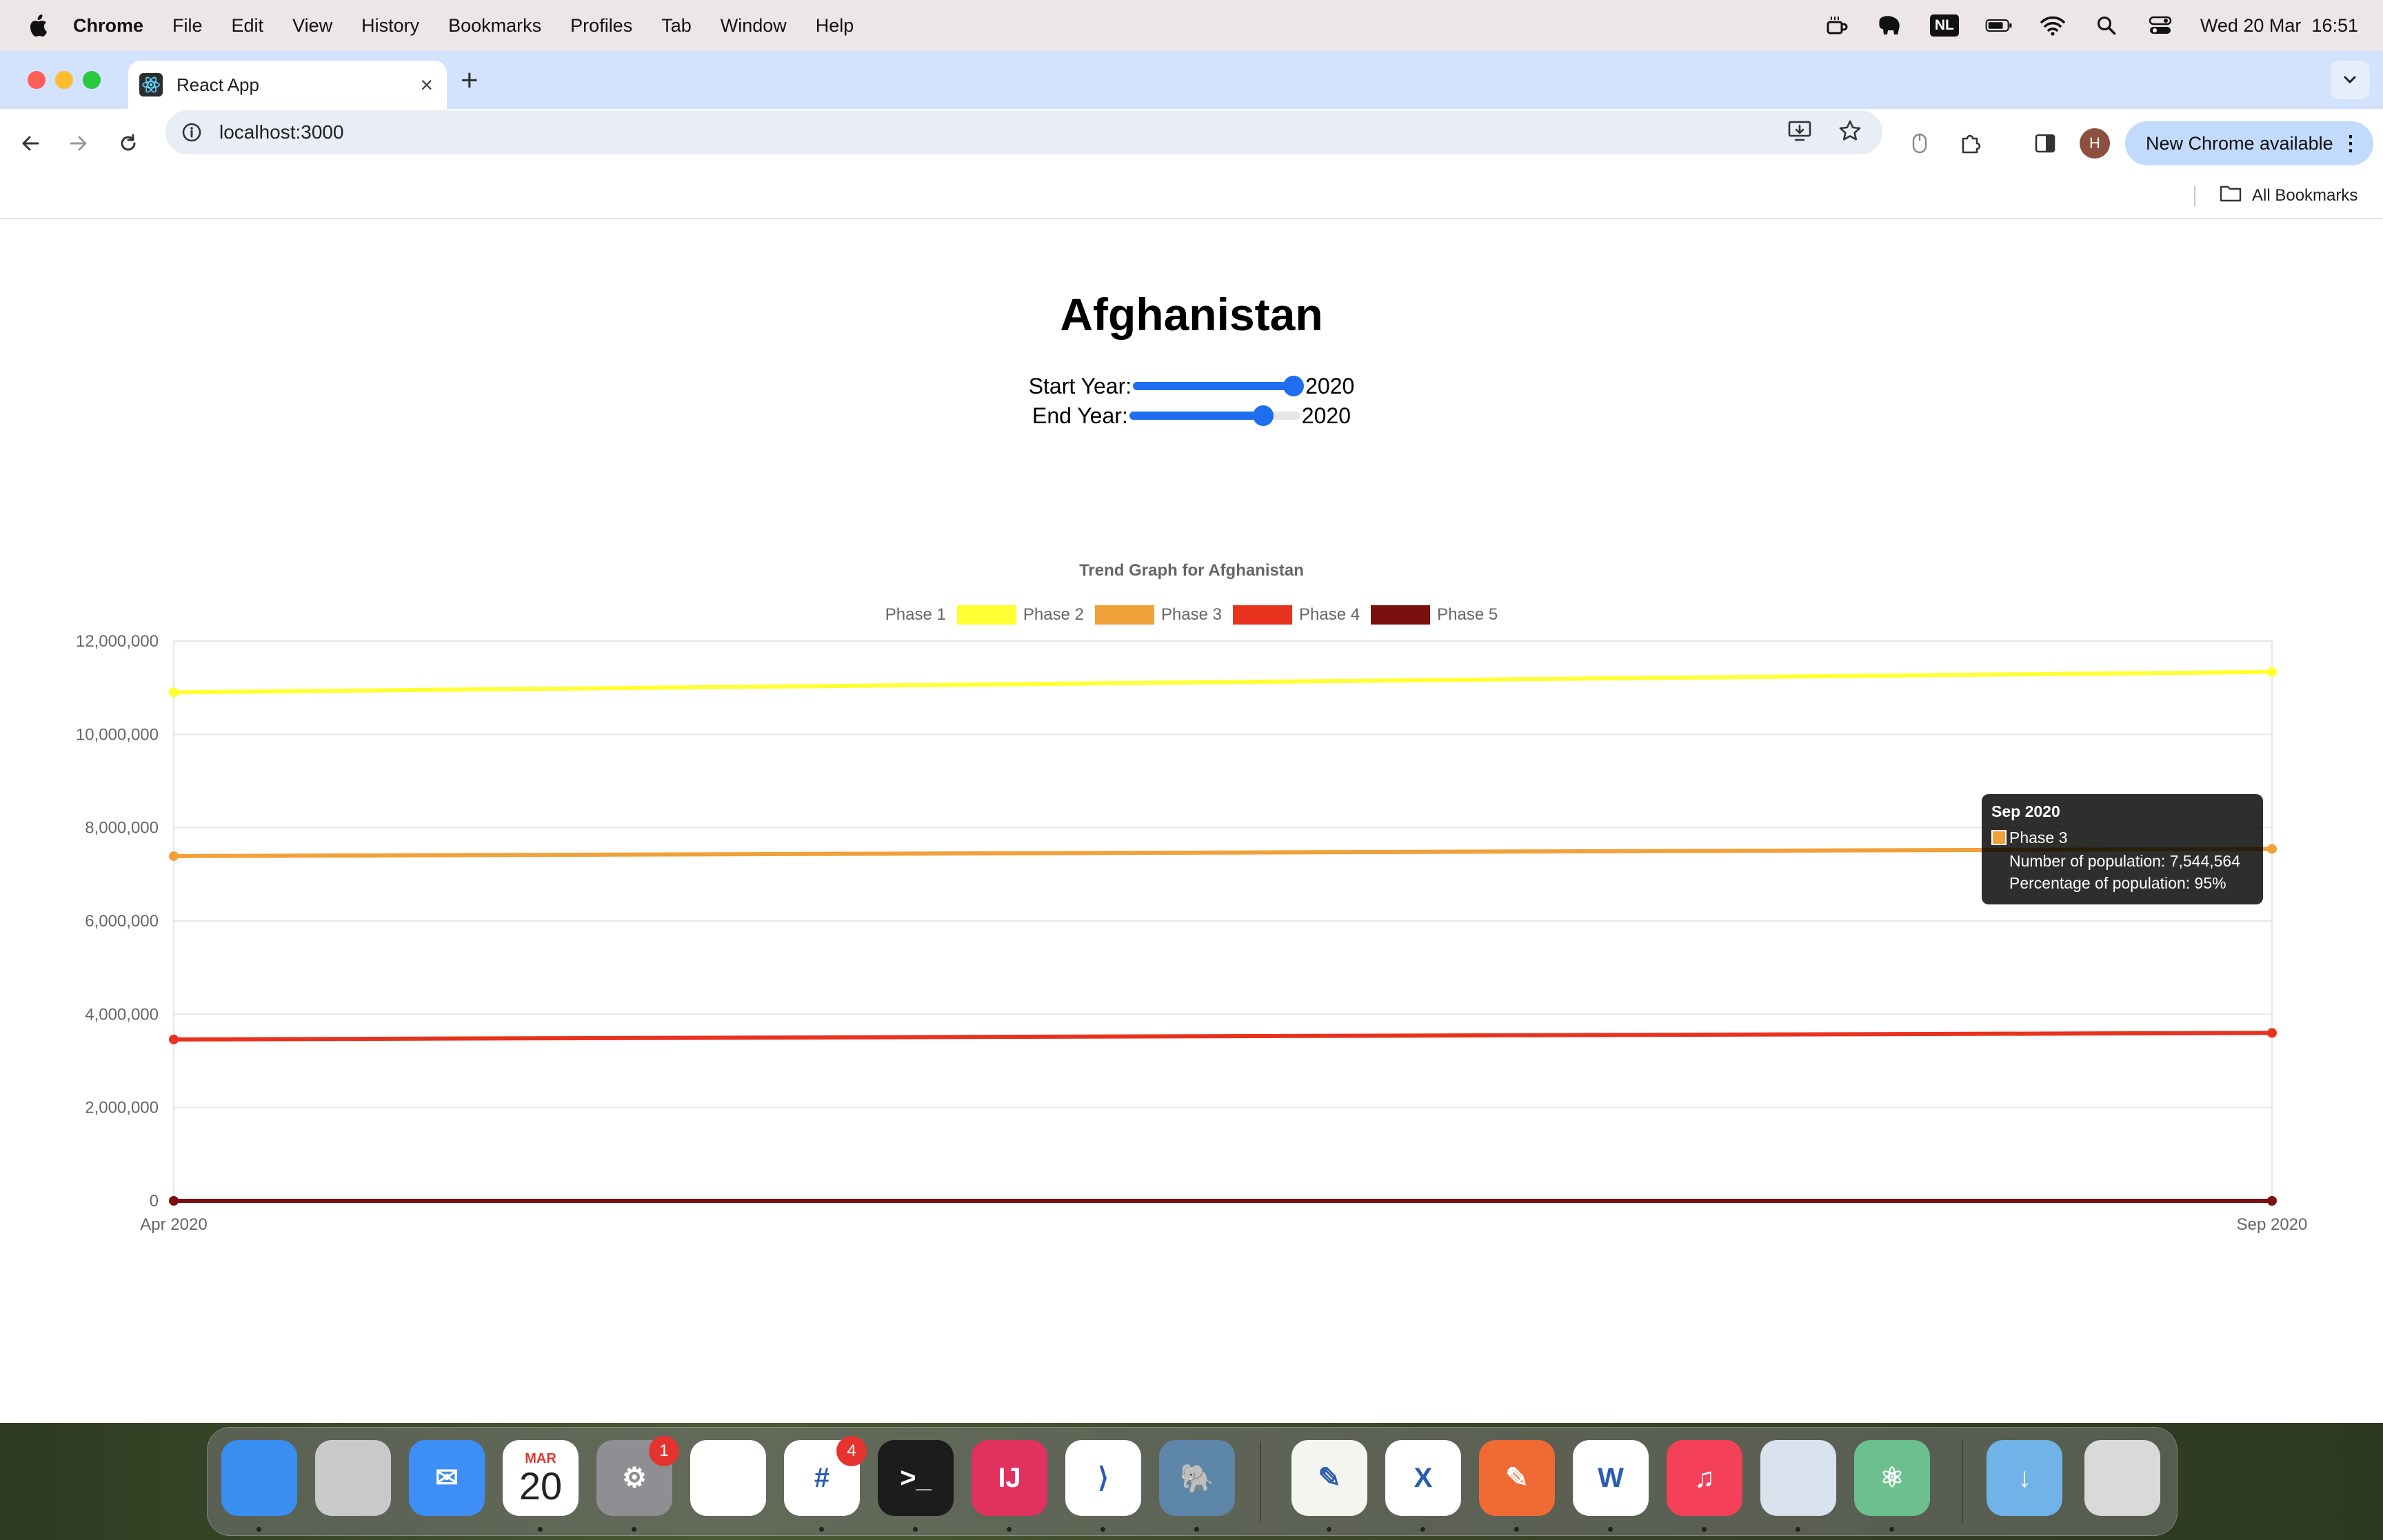  I want to click on dock-app-glyph: ♫, so click(1704, 1478).